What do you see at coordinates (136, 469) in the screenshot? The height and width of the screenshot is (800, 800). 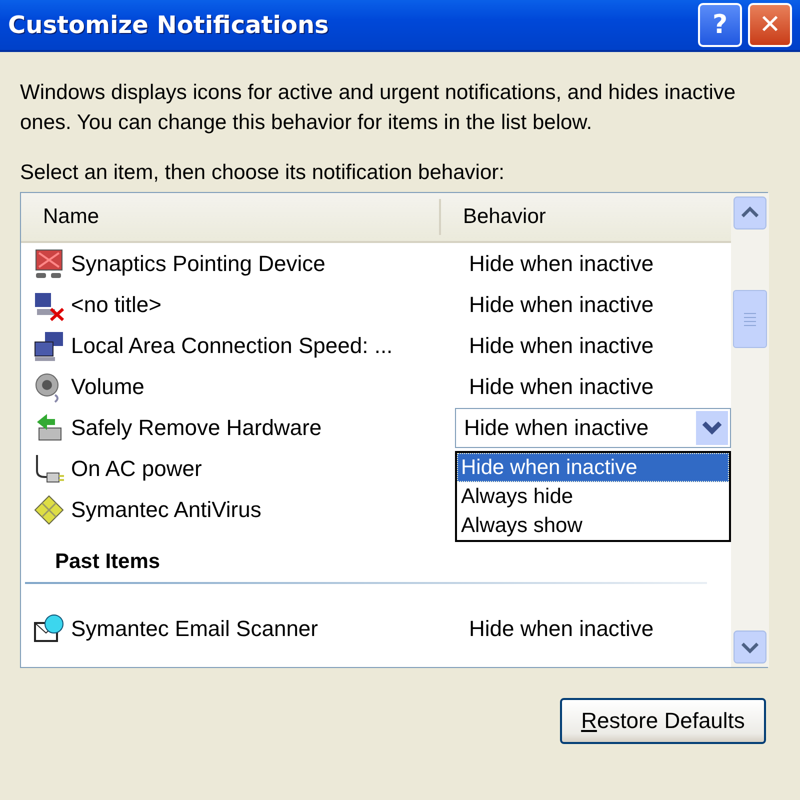 I see `item-name: On AC power` at bounding box center [136, 469].